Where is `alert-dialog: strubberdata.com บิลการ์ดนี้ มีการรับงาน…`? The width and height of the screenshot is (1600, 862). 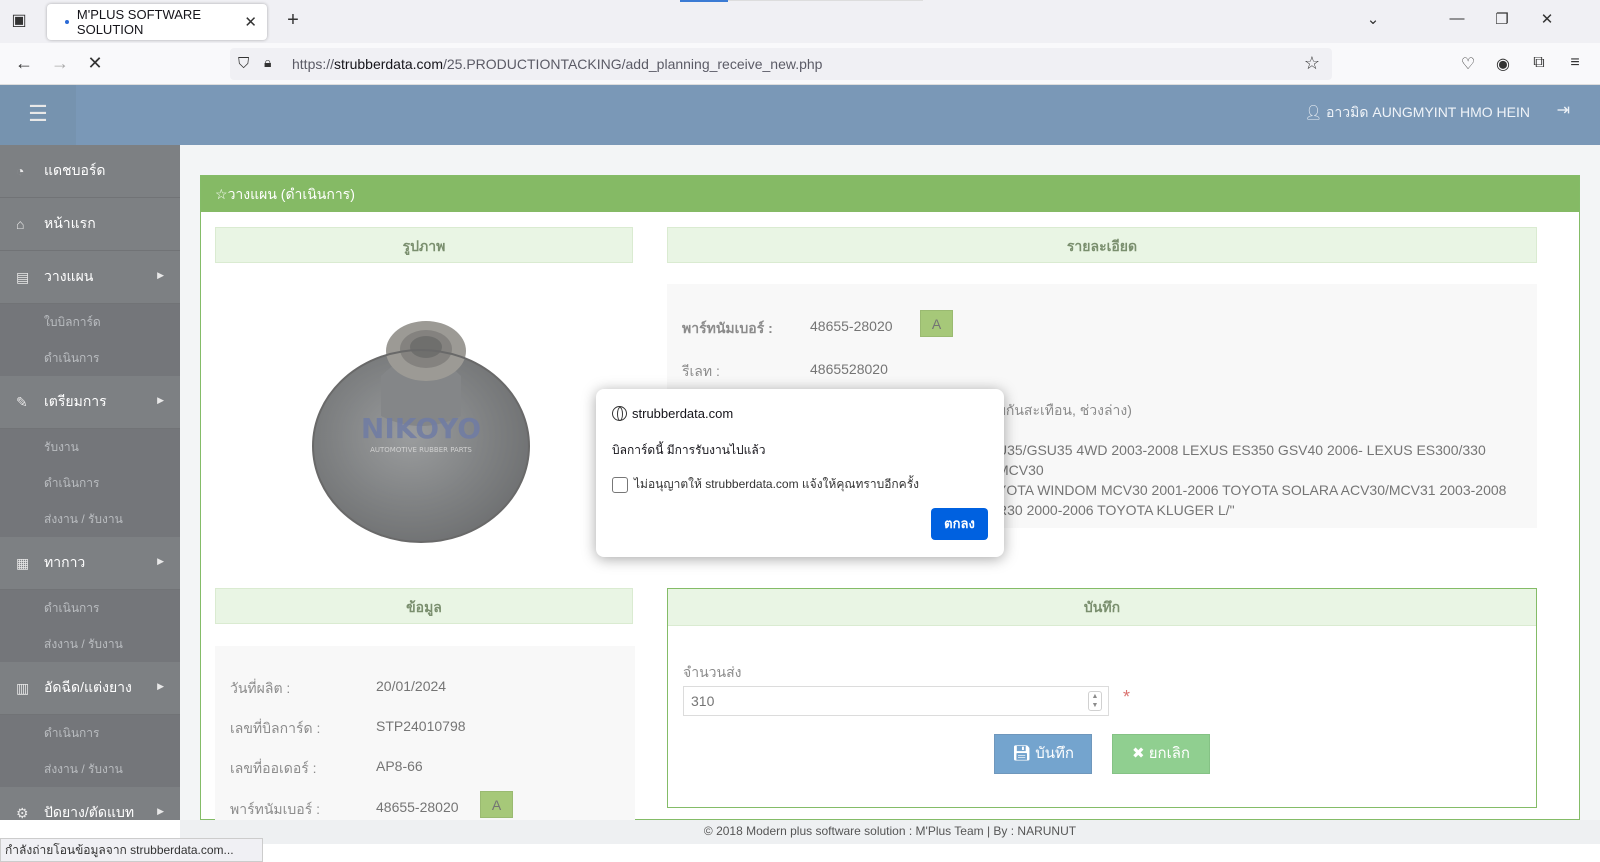
alert-dialog: strubberdata.com บิลการ์ดนี้ มีการรับงาน… is located at coordinates (800, 473).